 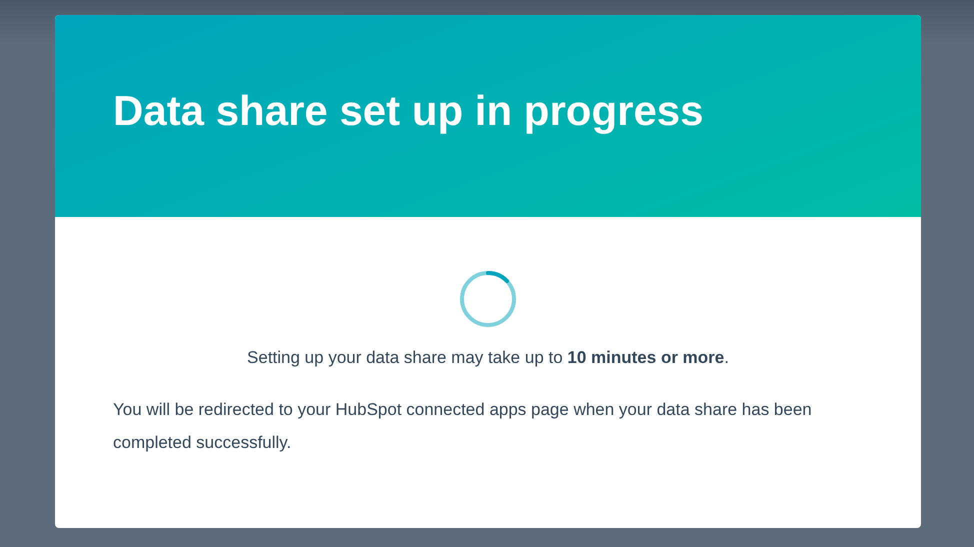 I want to click on setup-message: Setting up your data share may take up to 10 minutes or more., so click(x=488, y=358).